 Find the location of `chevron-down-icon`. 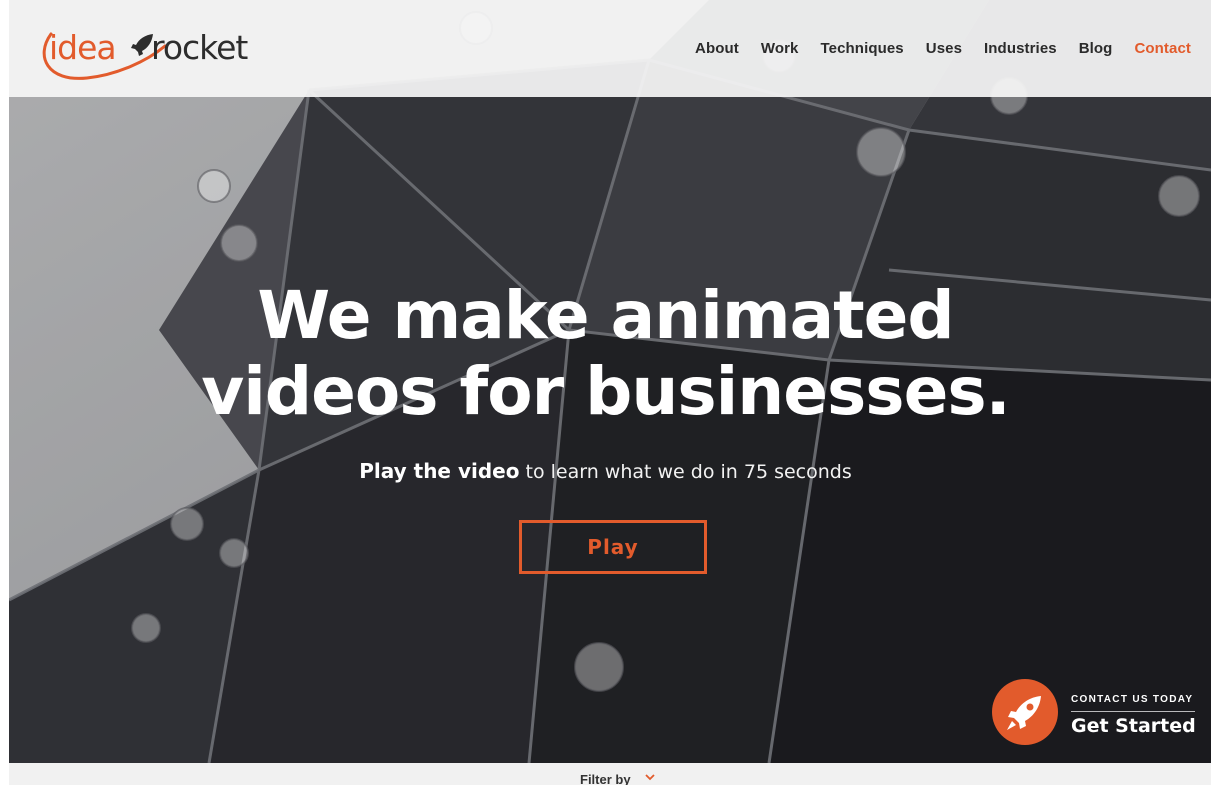

chevron-down-icon is located at coordinates (650, 777).